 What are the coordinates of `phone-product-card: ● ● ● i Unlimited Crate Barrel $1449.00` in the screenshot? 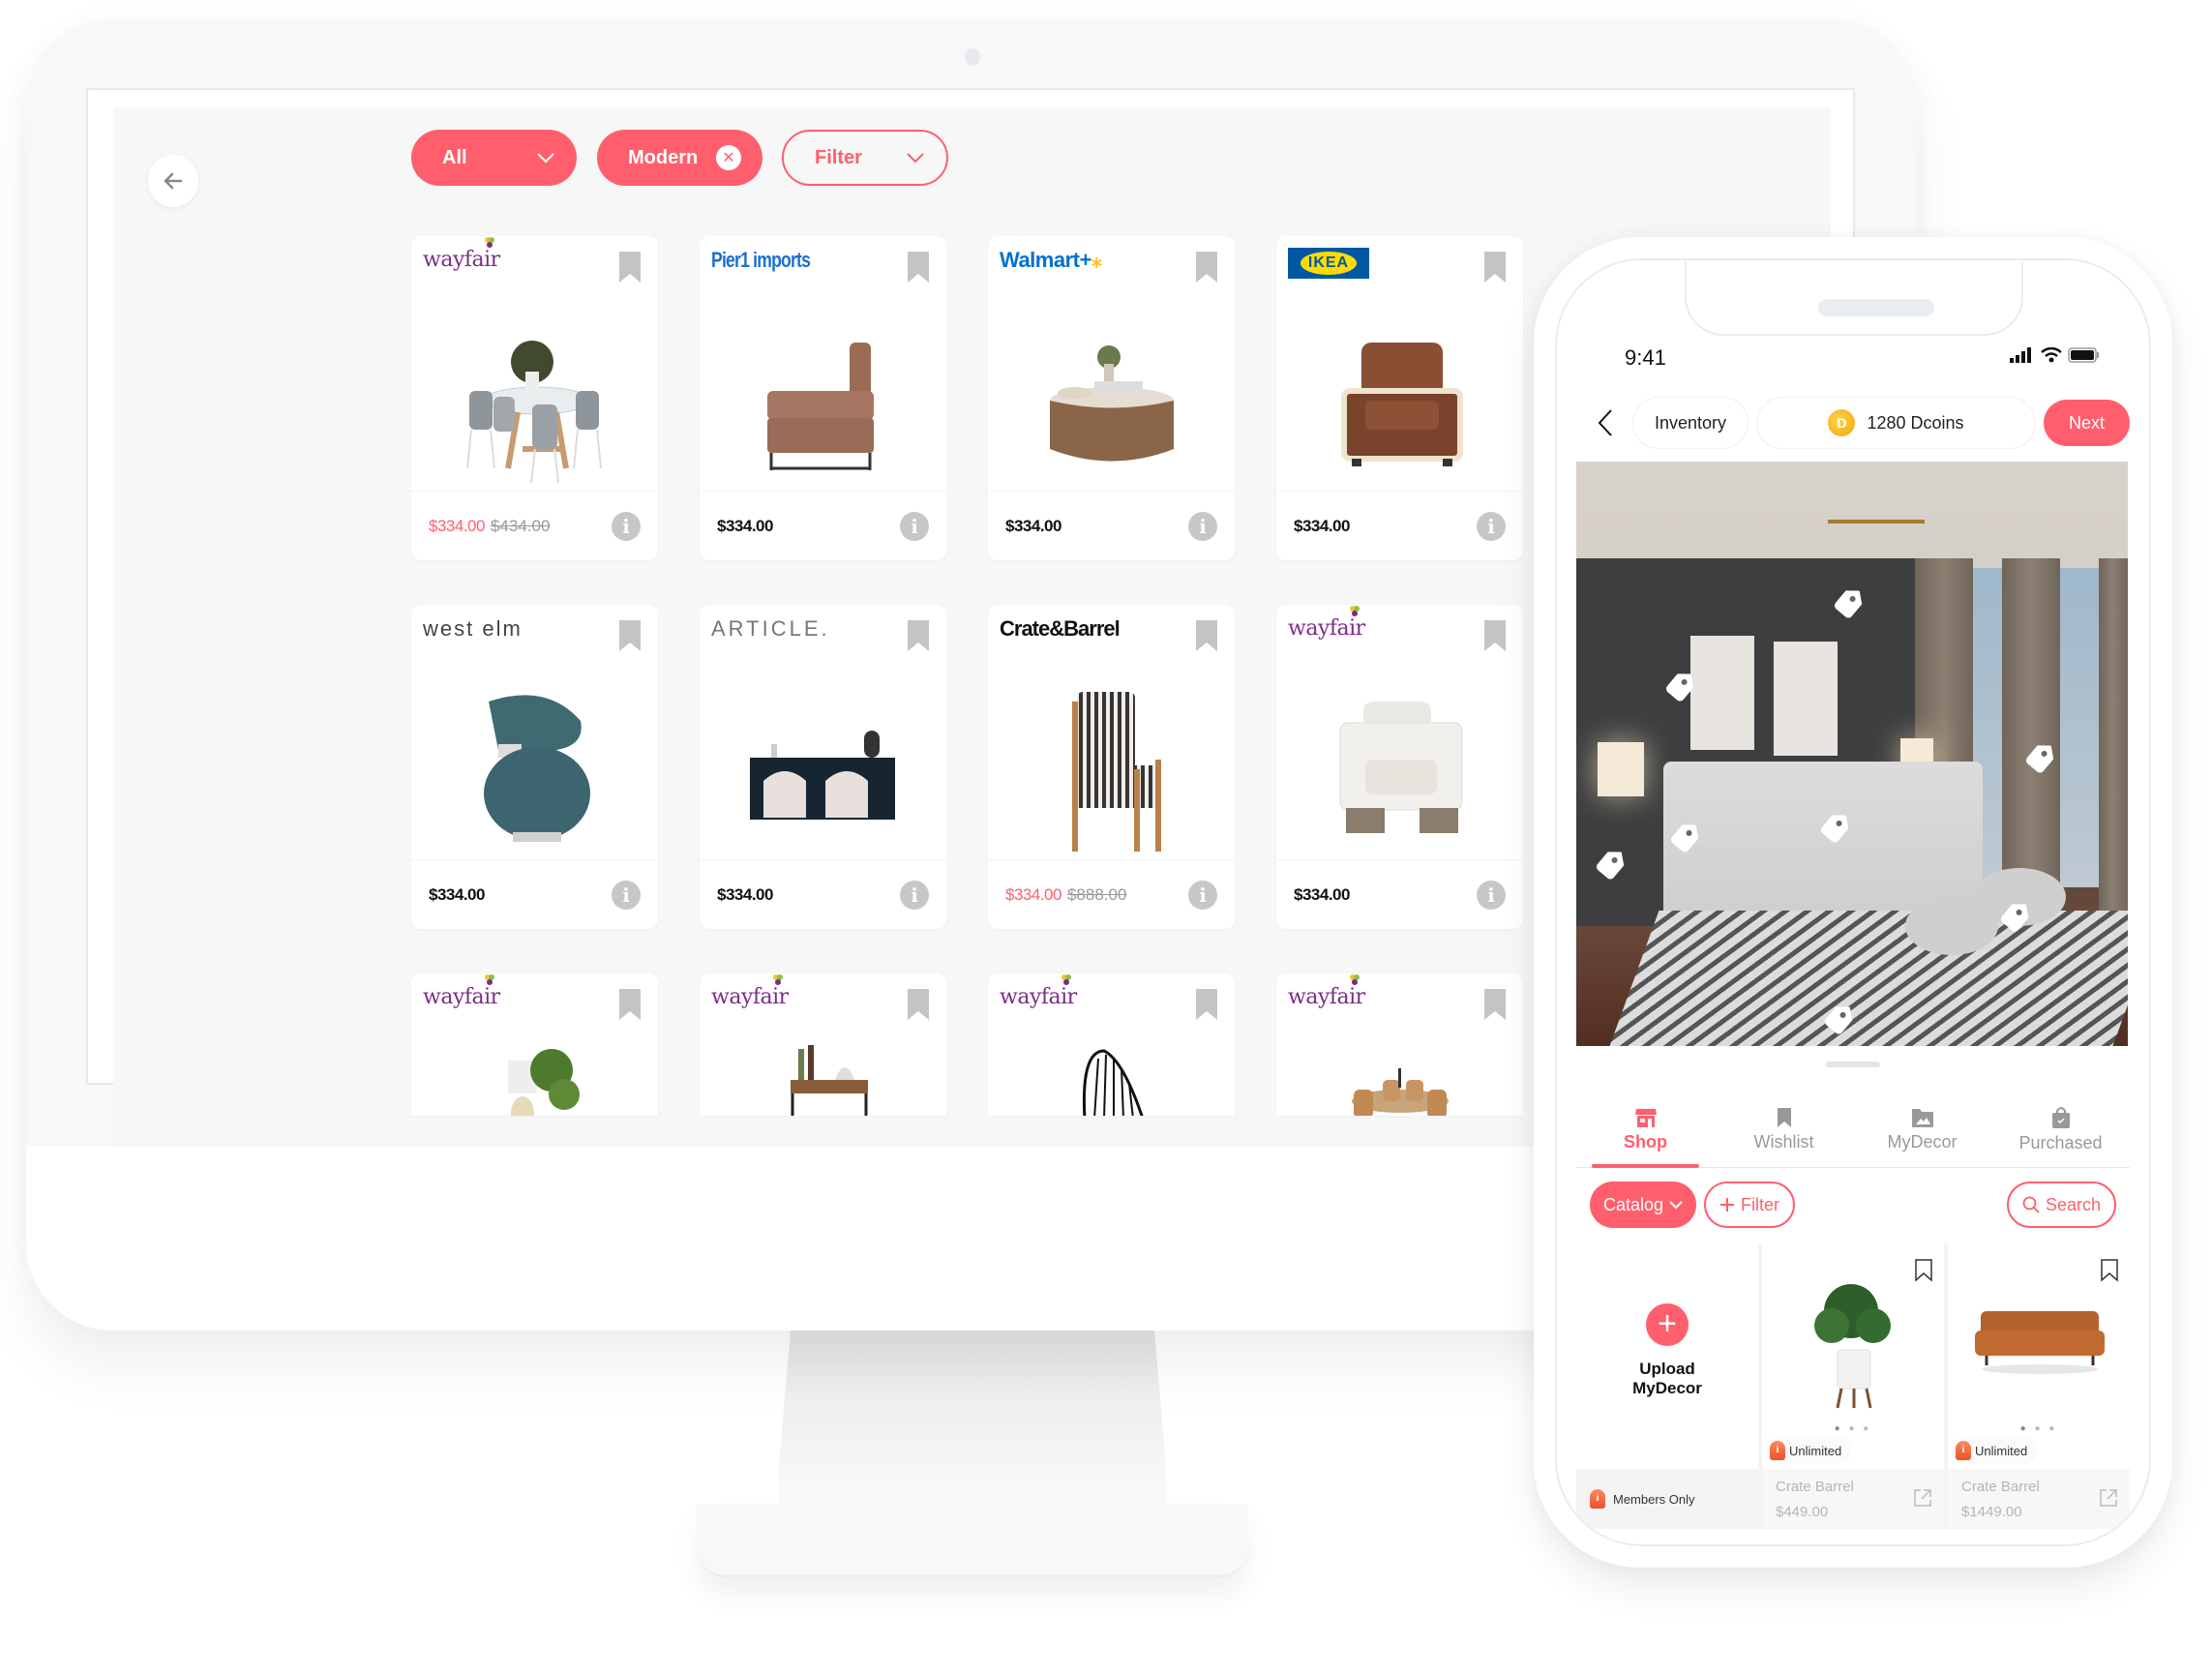 It's located at (2039, 1386).